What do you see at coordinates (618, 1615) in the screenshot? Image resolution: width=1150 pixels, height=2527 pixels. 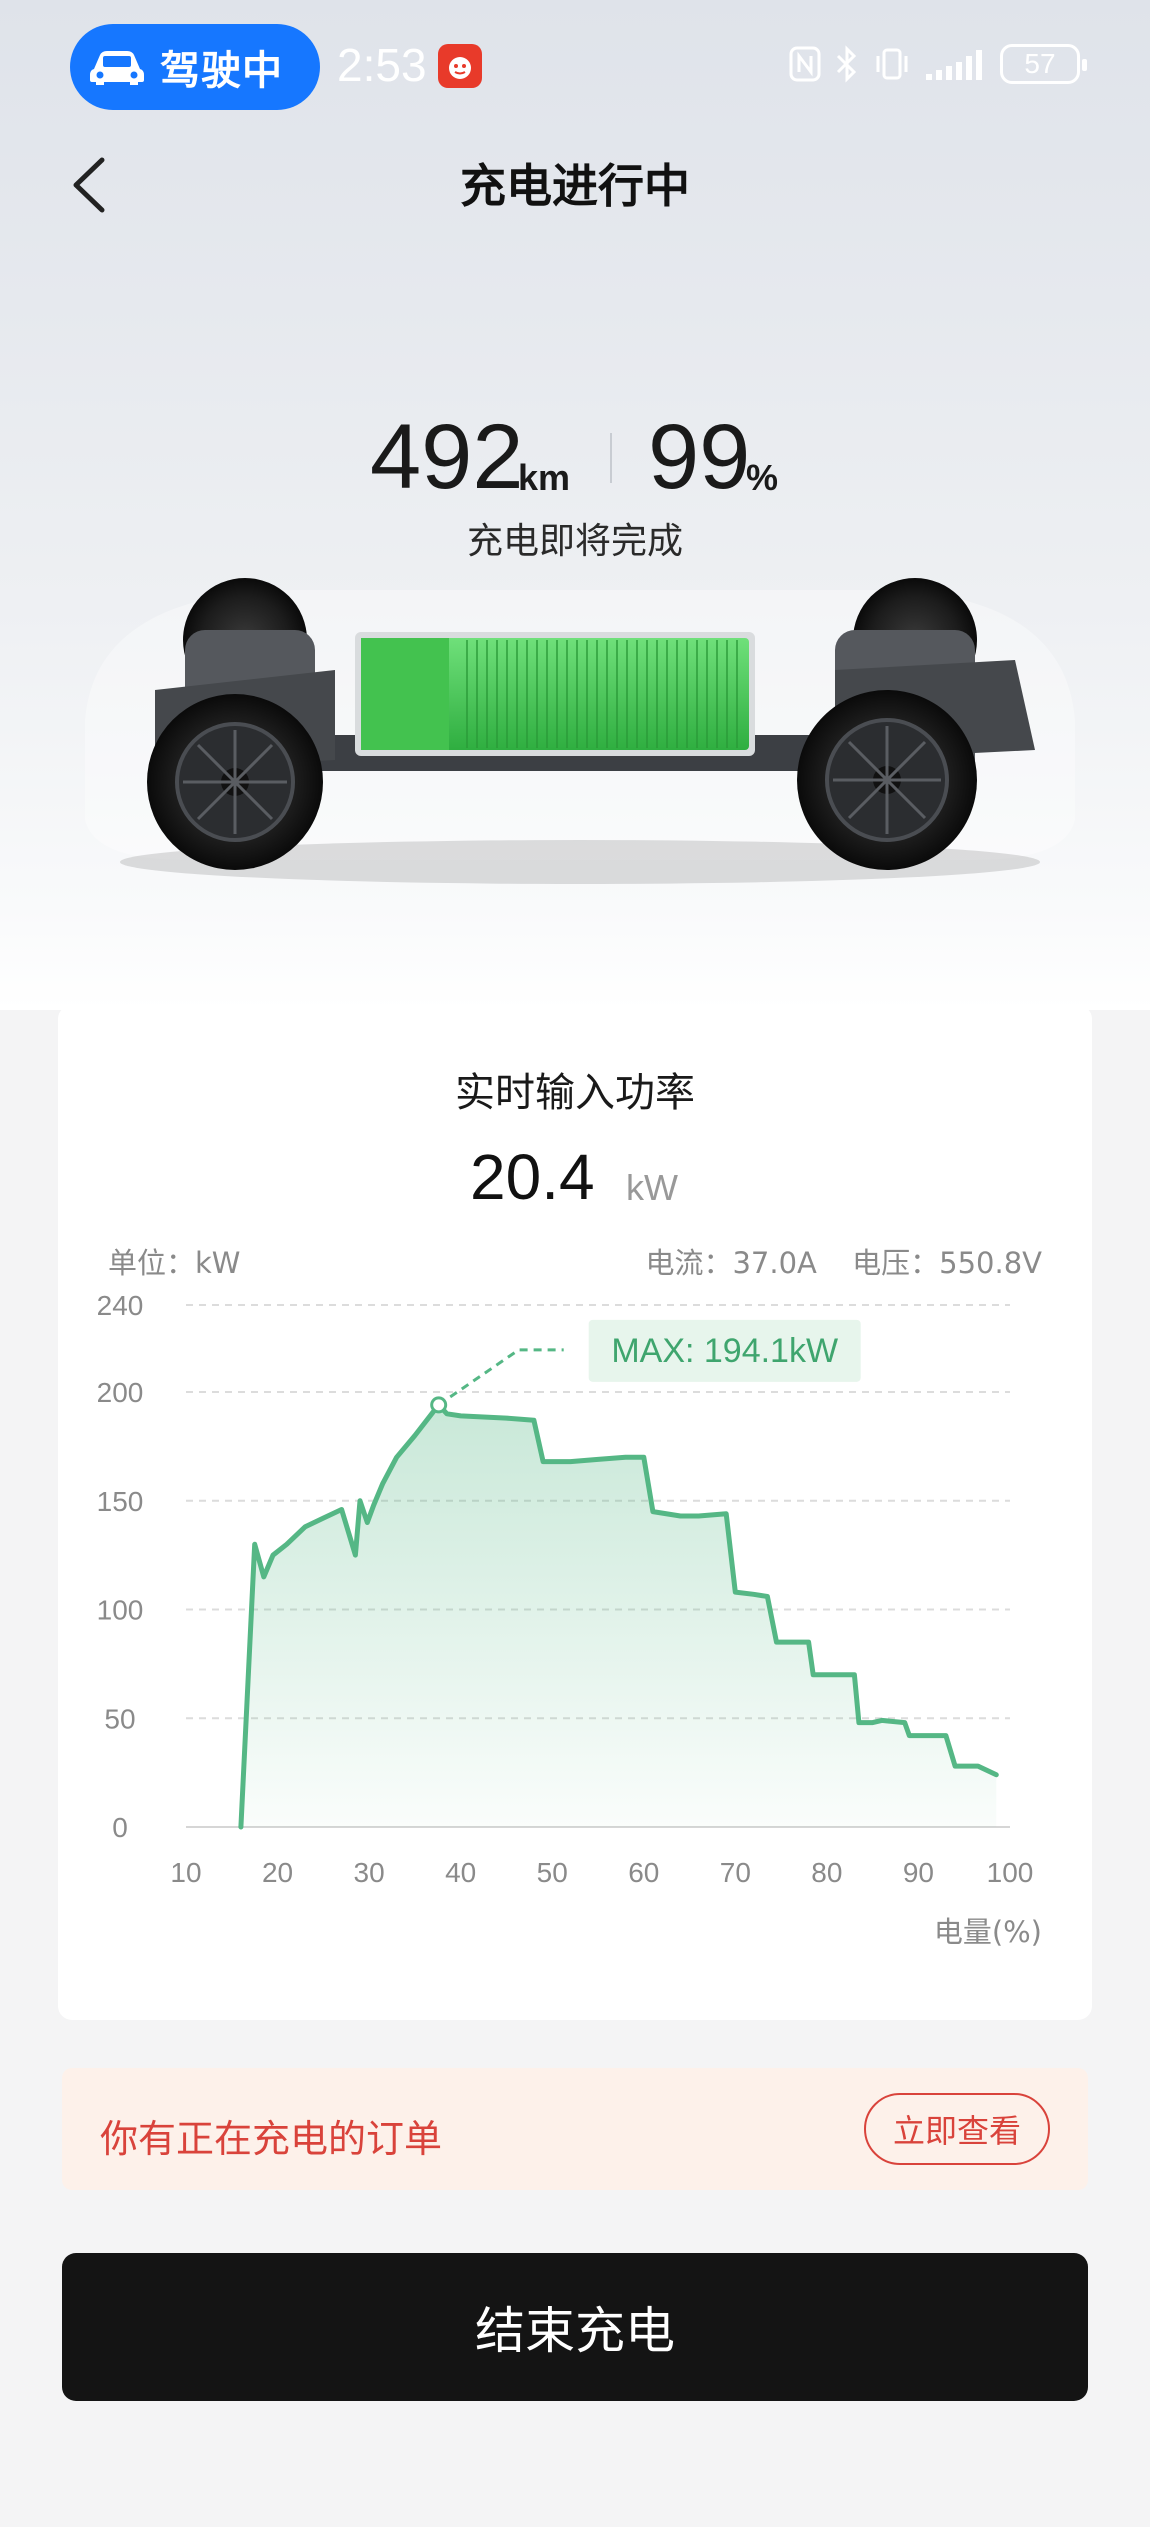 I see `power-area` at bounding box center [618, 1615].